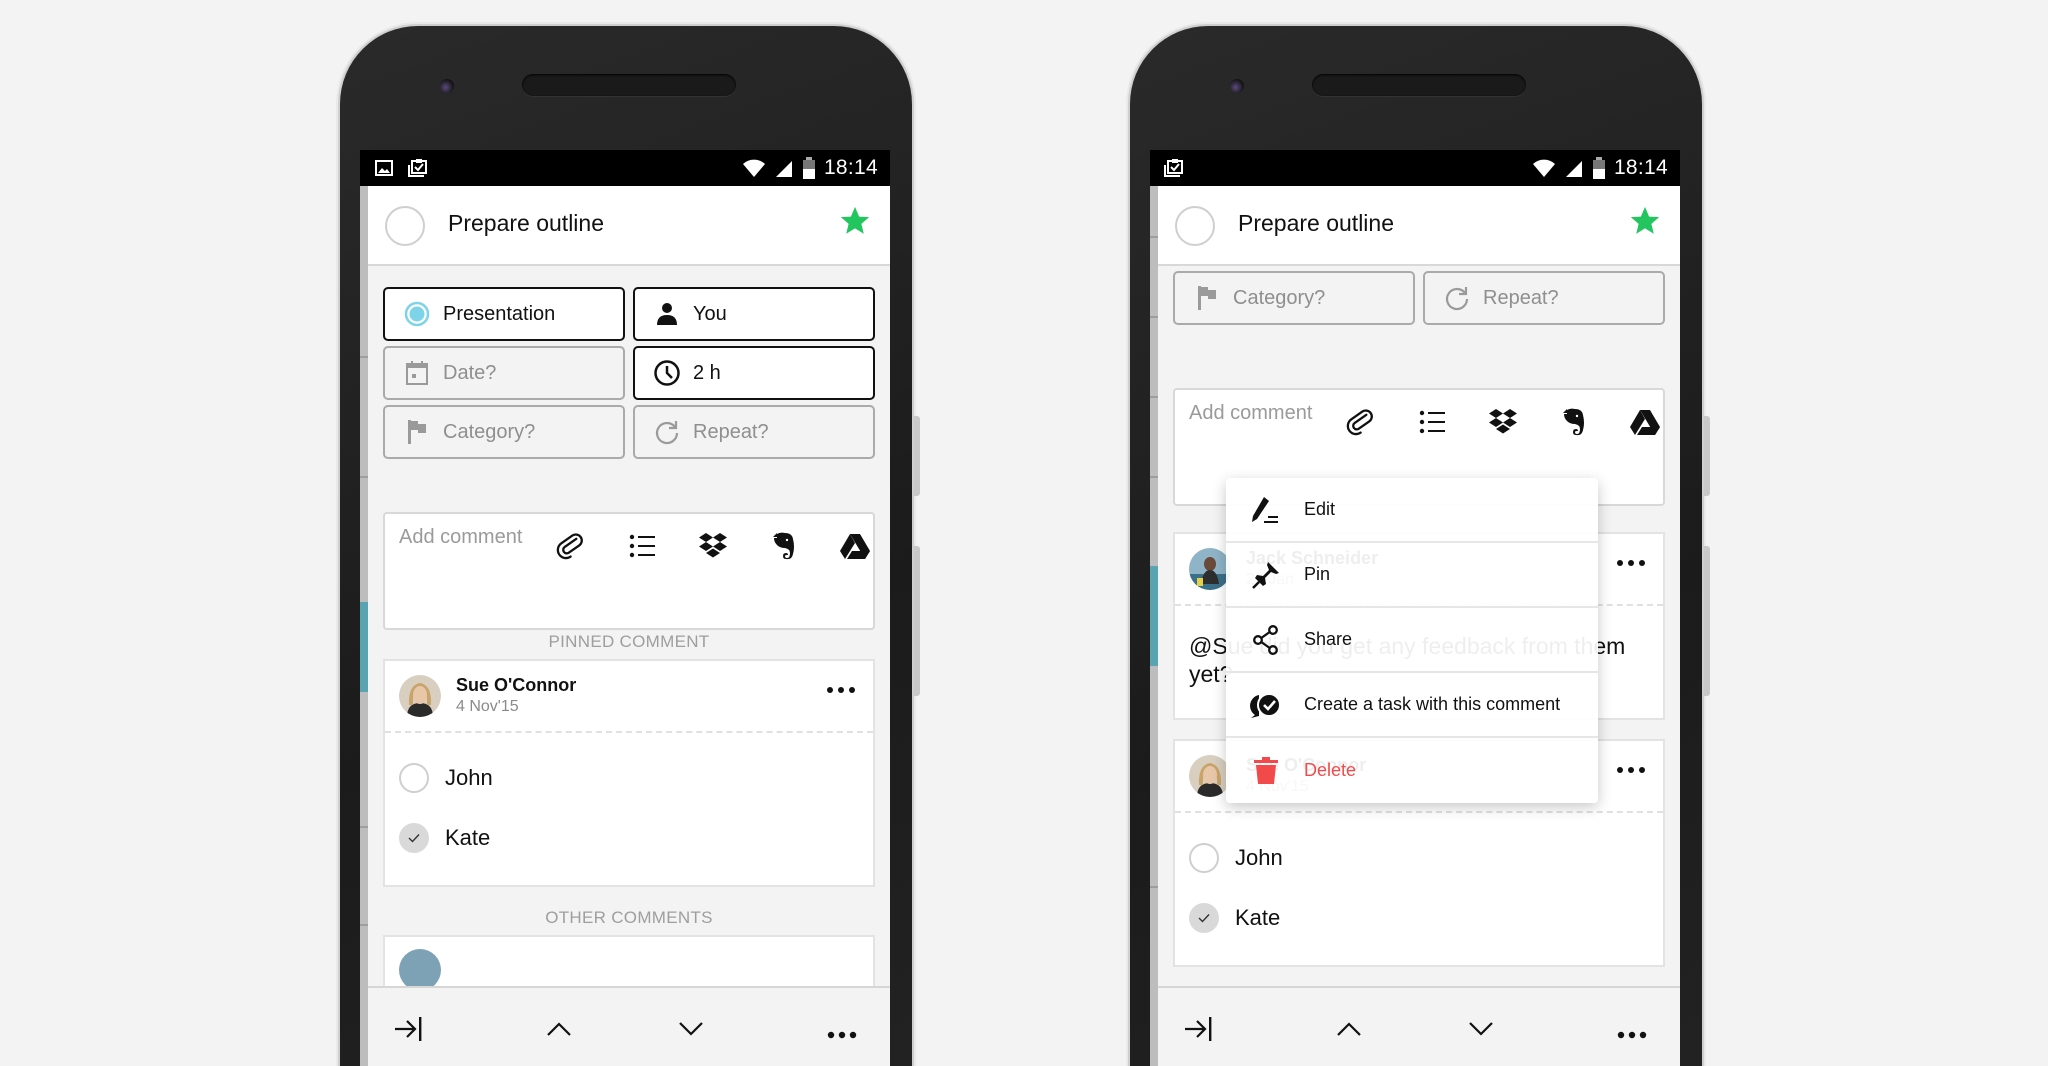 Image resolution: width=2048 pixels, height=1066 pixels. I want to click on battery-icon, so click(1598, 168).